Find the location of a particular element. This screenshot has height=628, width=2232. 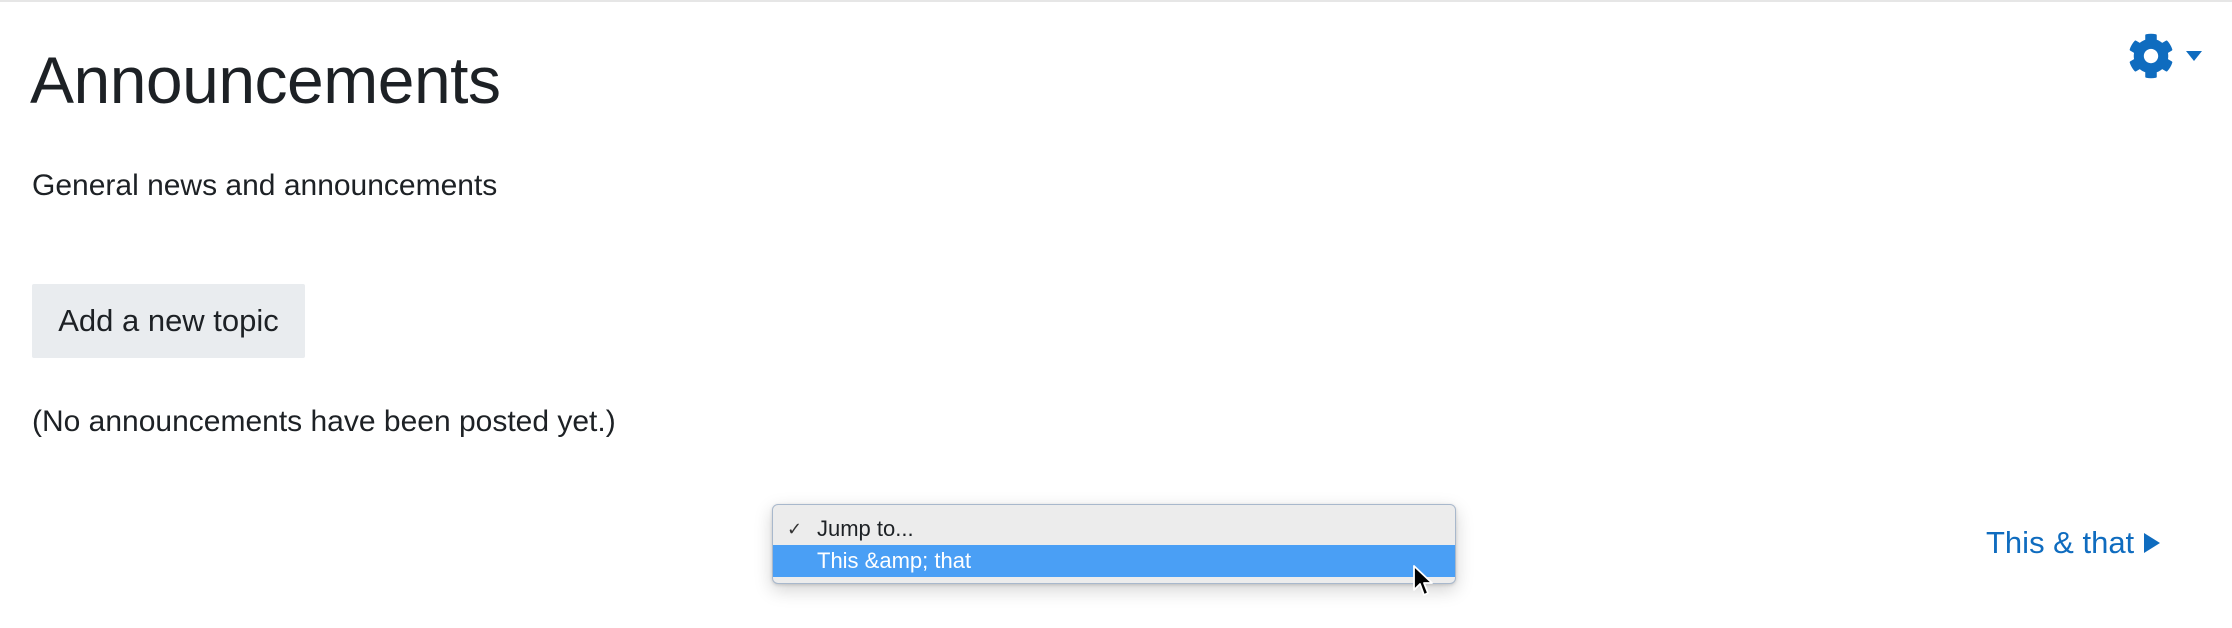

next-activity-link: This & that is located at coordinates (2073, 543).